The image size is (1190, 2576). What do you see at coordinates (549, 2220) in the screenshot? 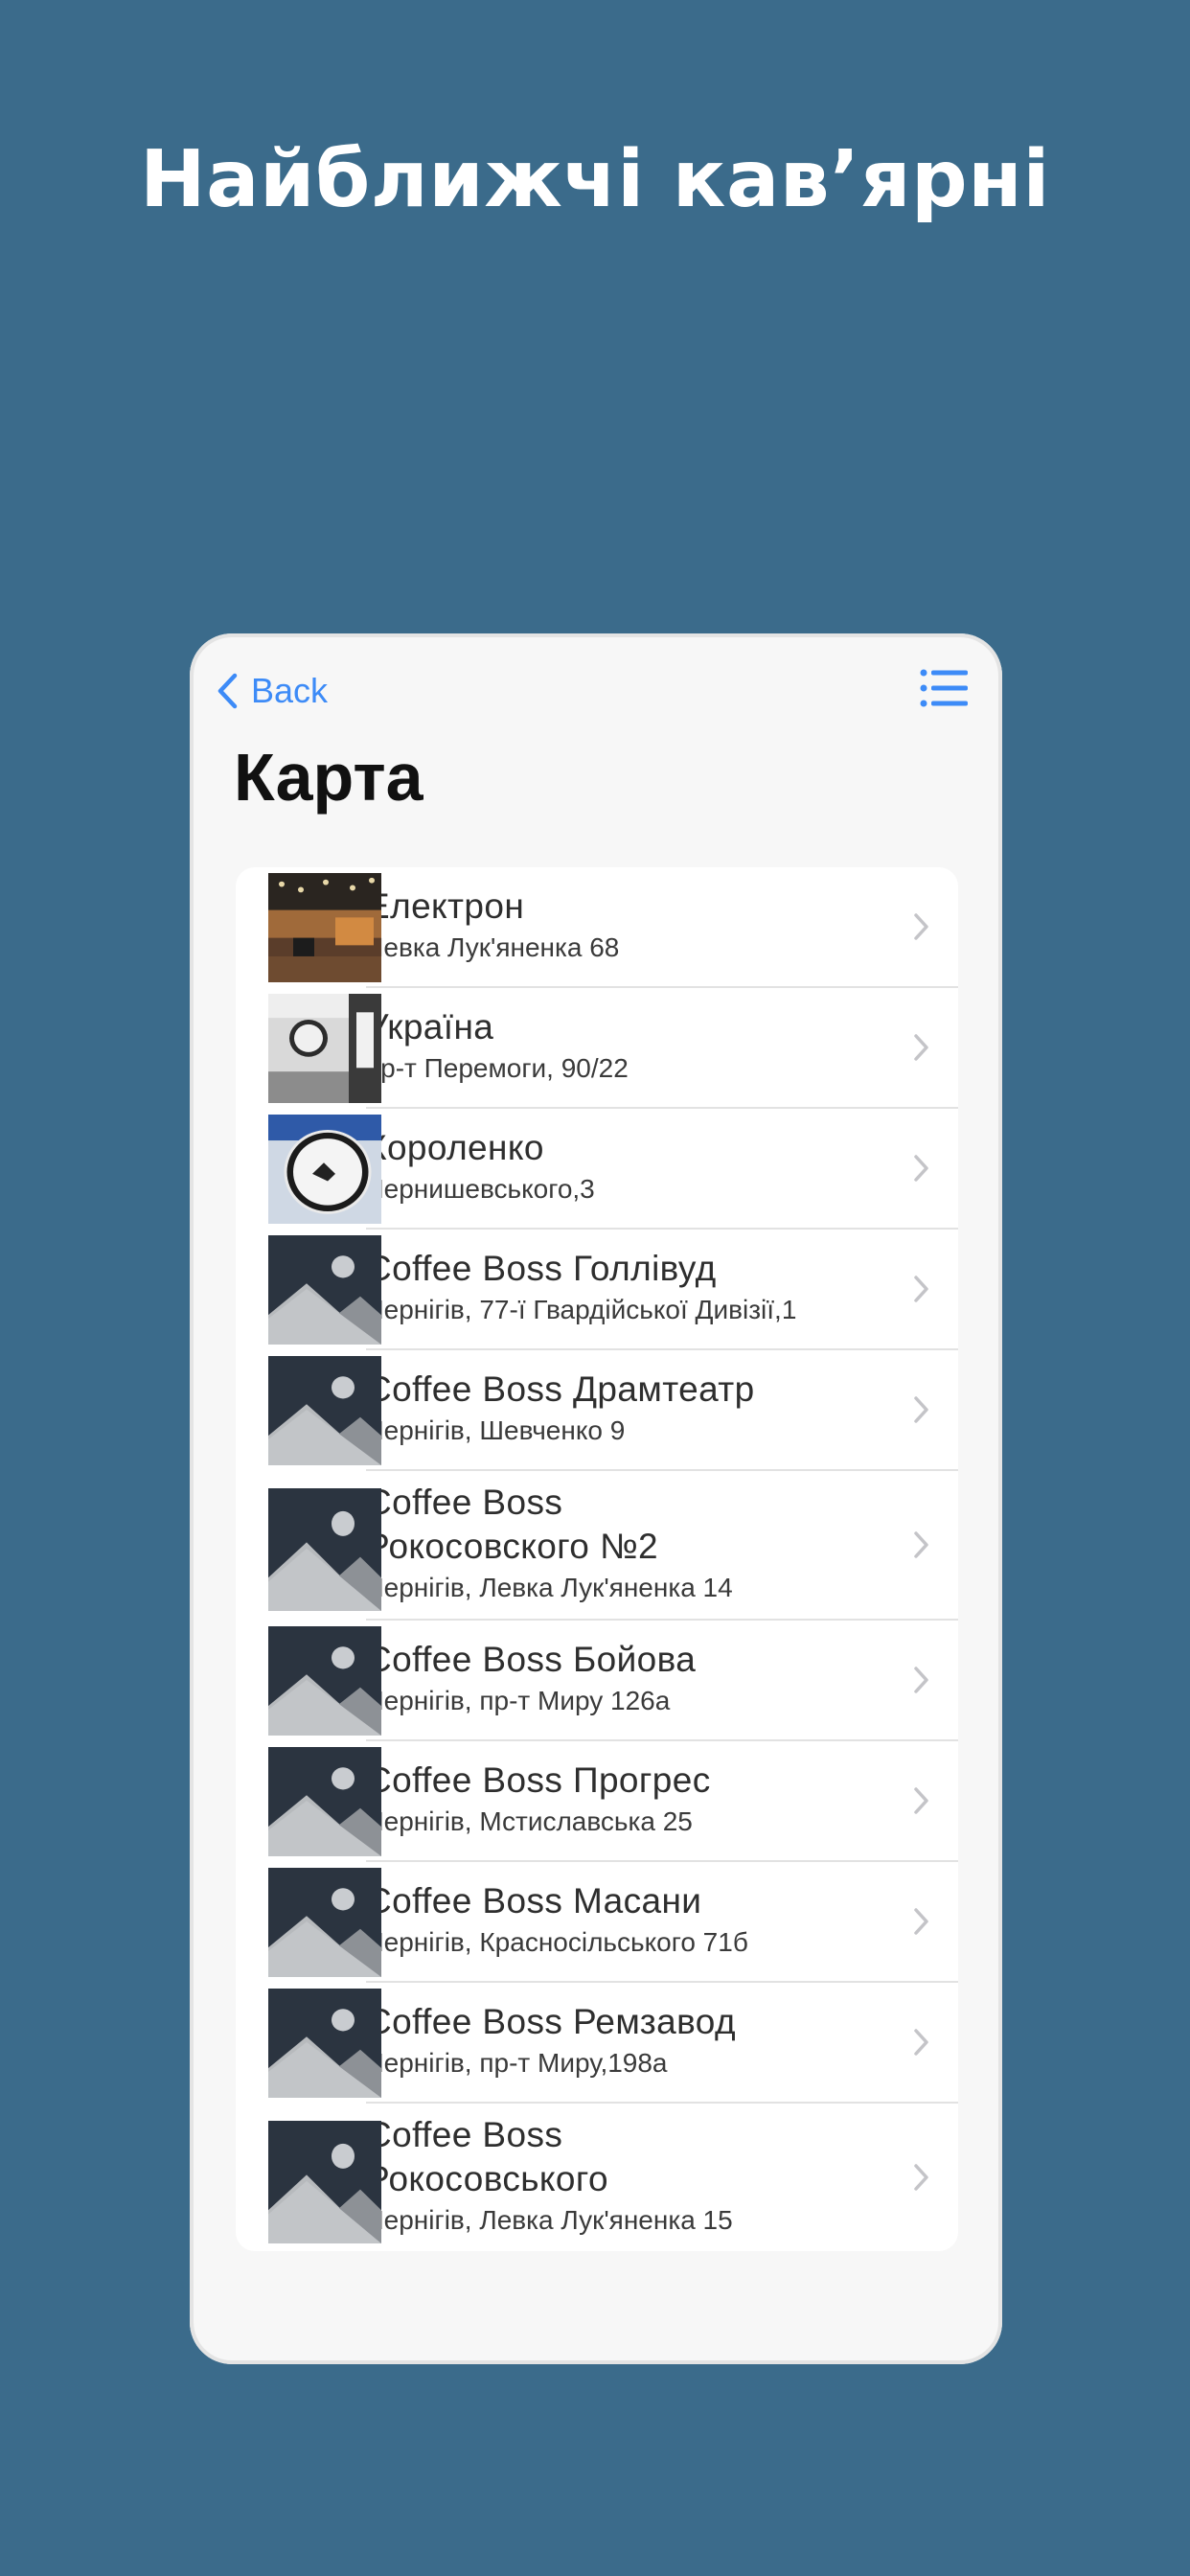
I see `cafe-address: Чернігів, Левка Лук'яненка 15` at bounding box center [549, 2220].